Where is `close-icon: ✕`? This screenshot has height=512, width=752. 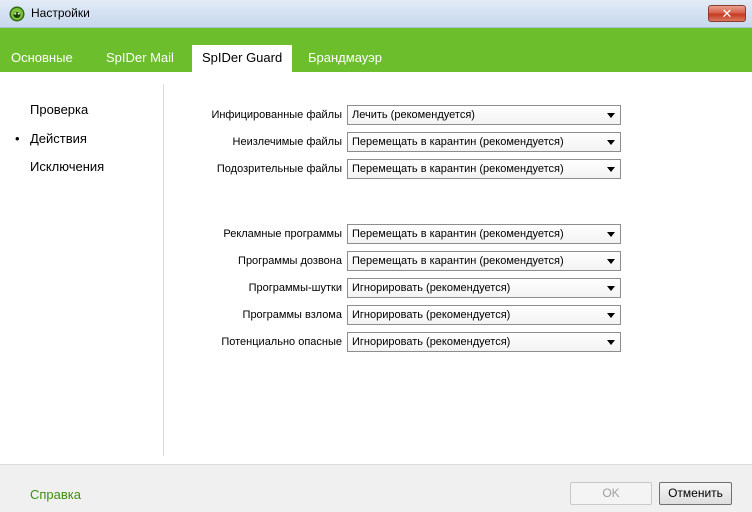 close-icon: ✕ is located at coordinates (727, 13).